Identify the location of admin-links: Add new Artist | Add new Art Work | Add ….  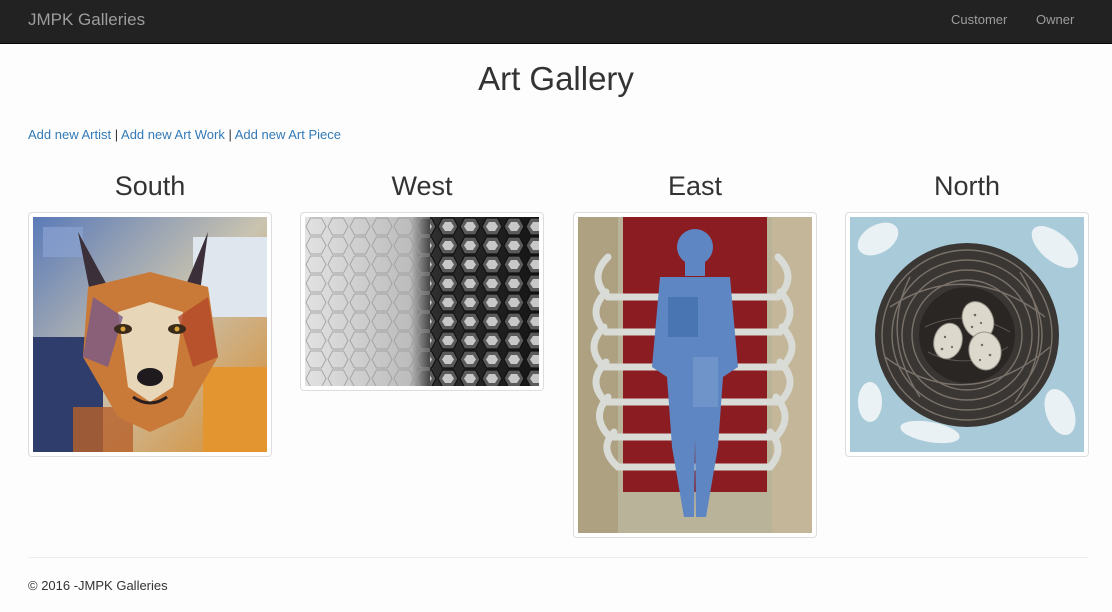
(184, 134).